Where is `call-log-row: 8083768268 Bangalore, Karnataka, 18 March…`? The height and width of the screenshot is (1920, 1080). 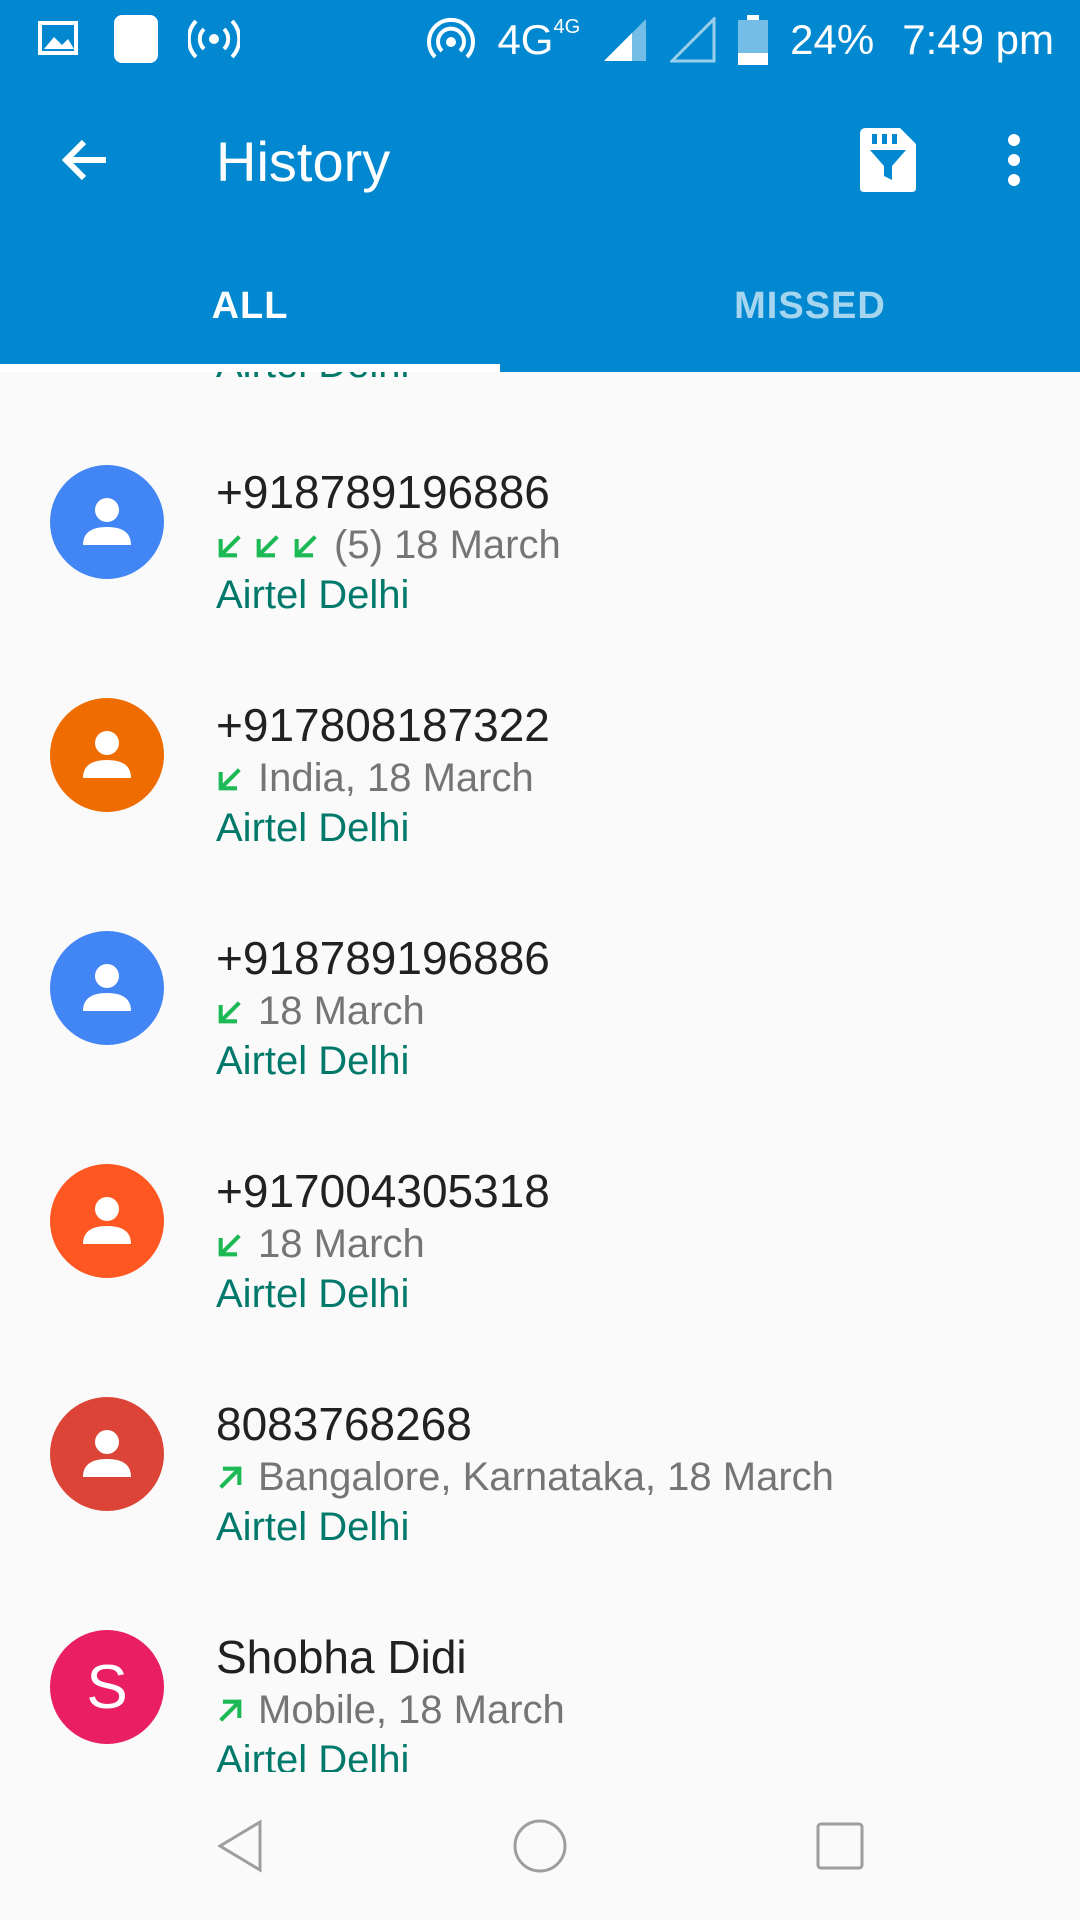
call-log-row: 8083768268 Bangalore, Karnataka, 18 March… is located at coordinates (540, 1513).